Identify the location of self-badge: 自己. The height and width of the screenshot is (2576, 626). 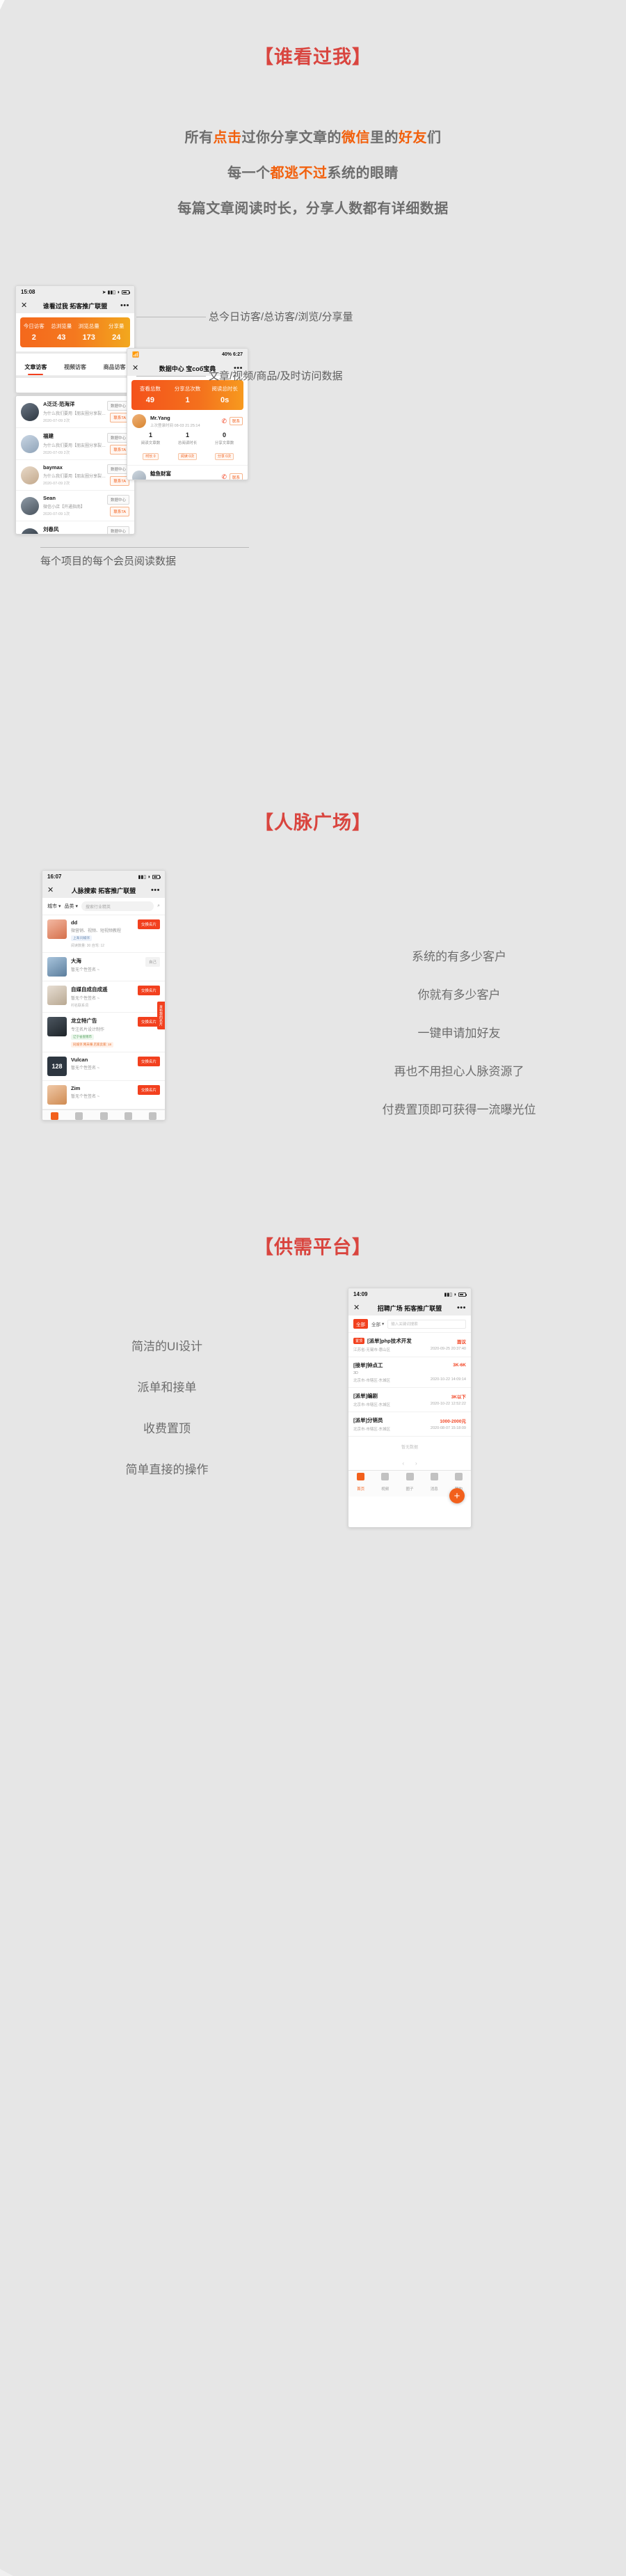
(152, 962).